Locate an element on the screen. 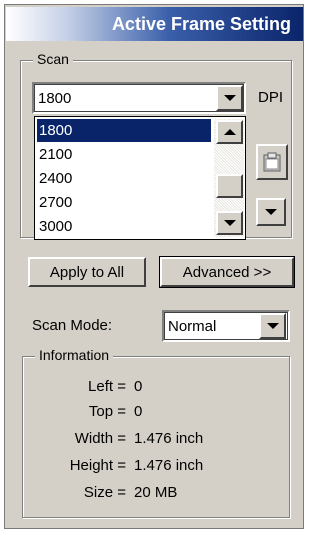 The height and width of the screenshot is (533, 320). info-key: Size = is located at coordinates (104, 492).